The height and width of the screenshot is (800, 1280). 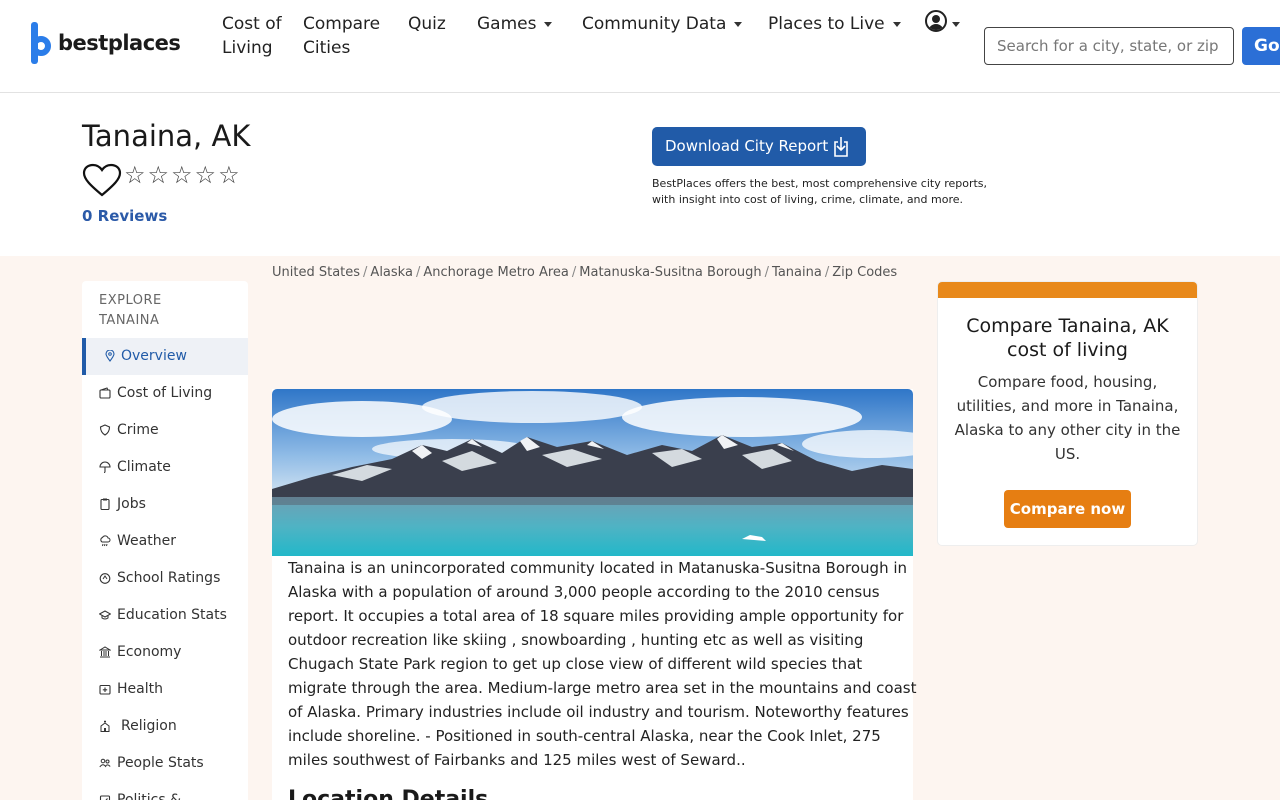 I want to click on location-details-heading: Location Details, so click(x=388, y=793).